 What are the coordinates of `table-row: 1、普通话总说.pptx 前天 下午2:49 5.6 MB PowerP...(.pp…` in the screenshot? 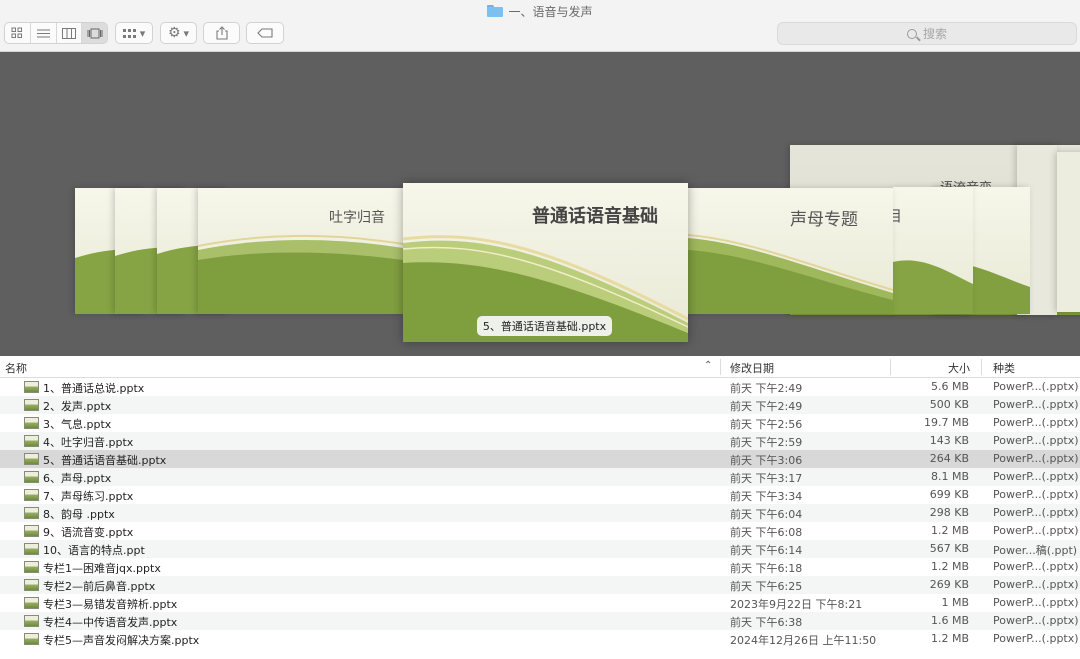 It's located at (540, 387).